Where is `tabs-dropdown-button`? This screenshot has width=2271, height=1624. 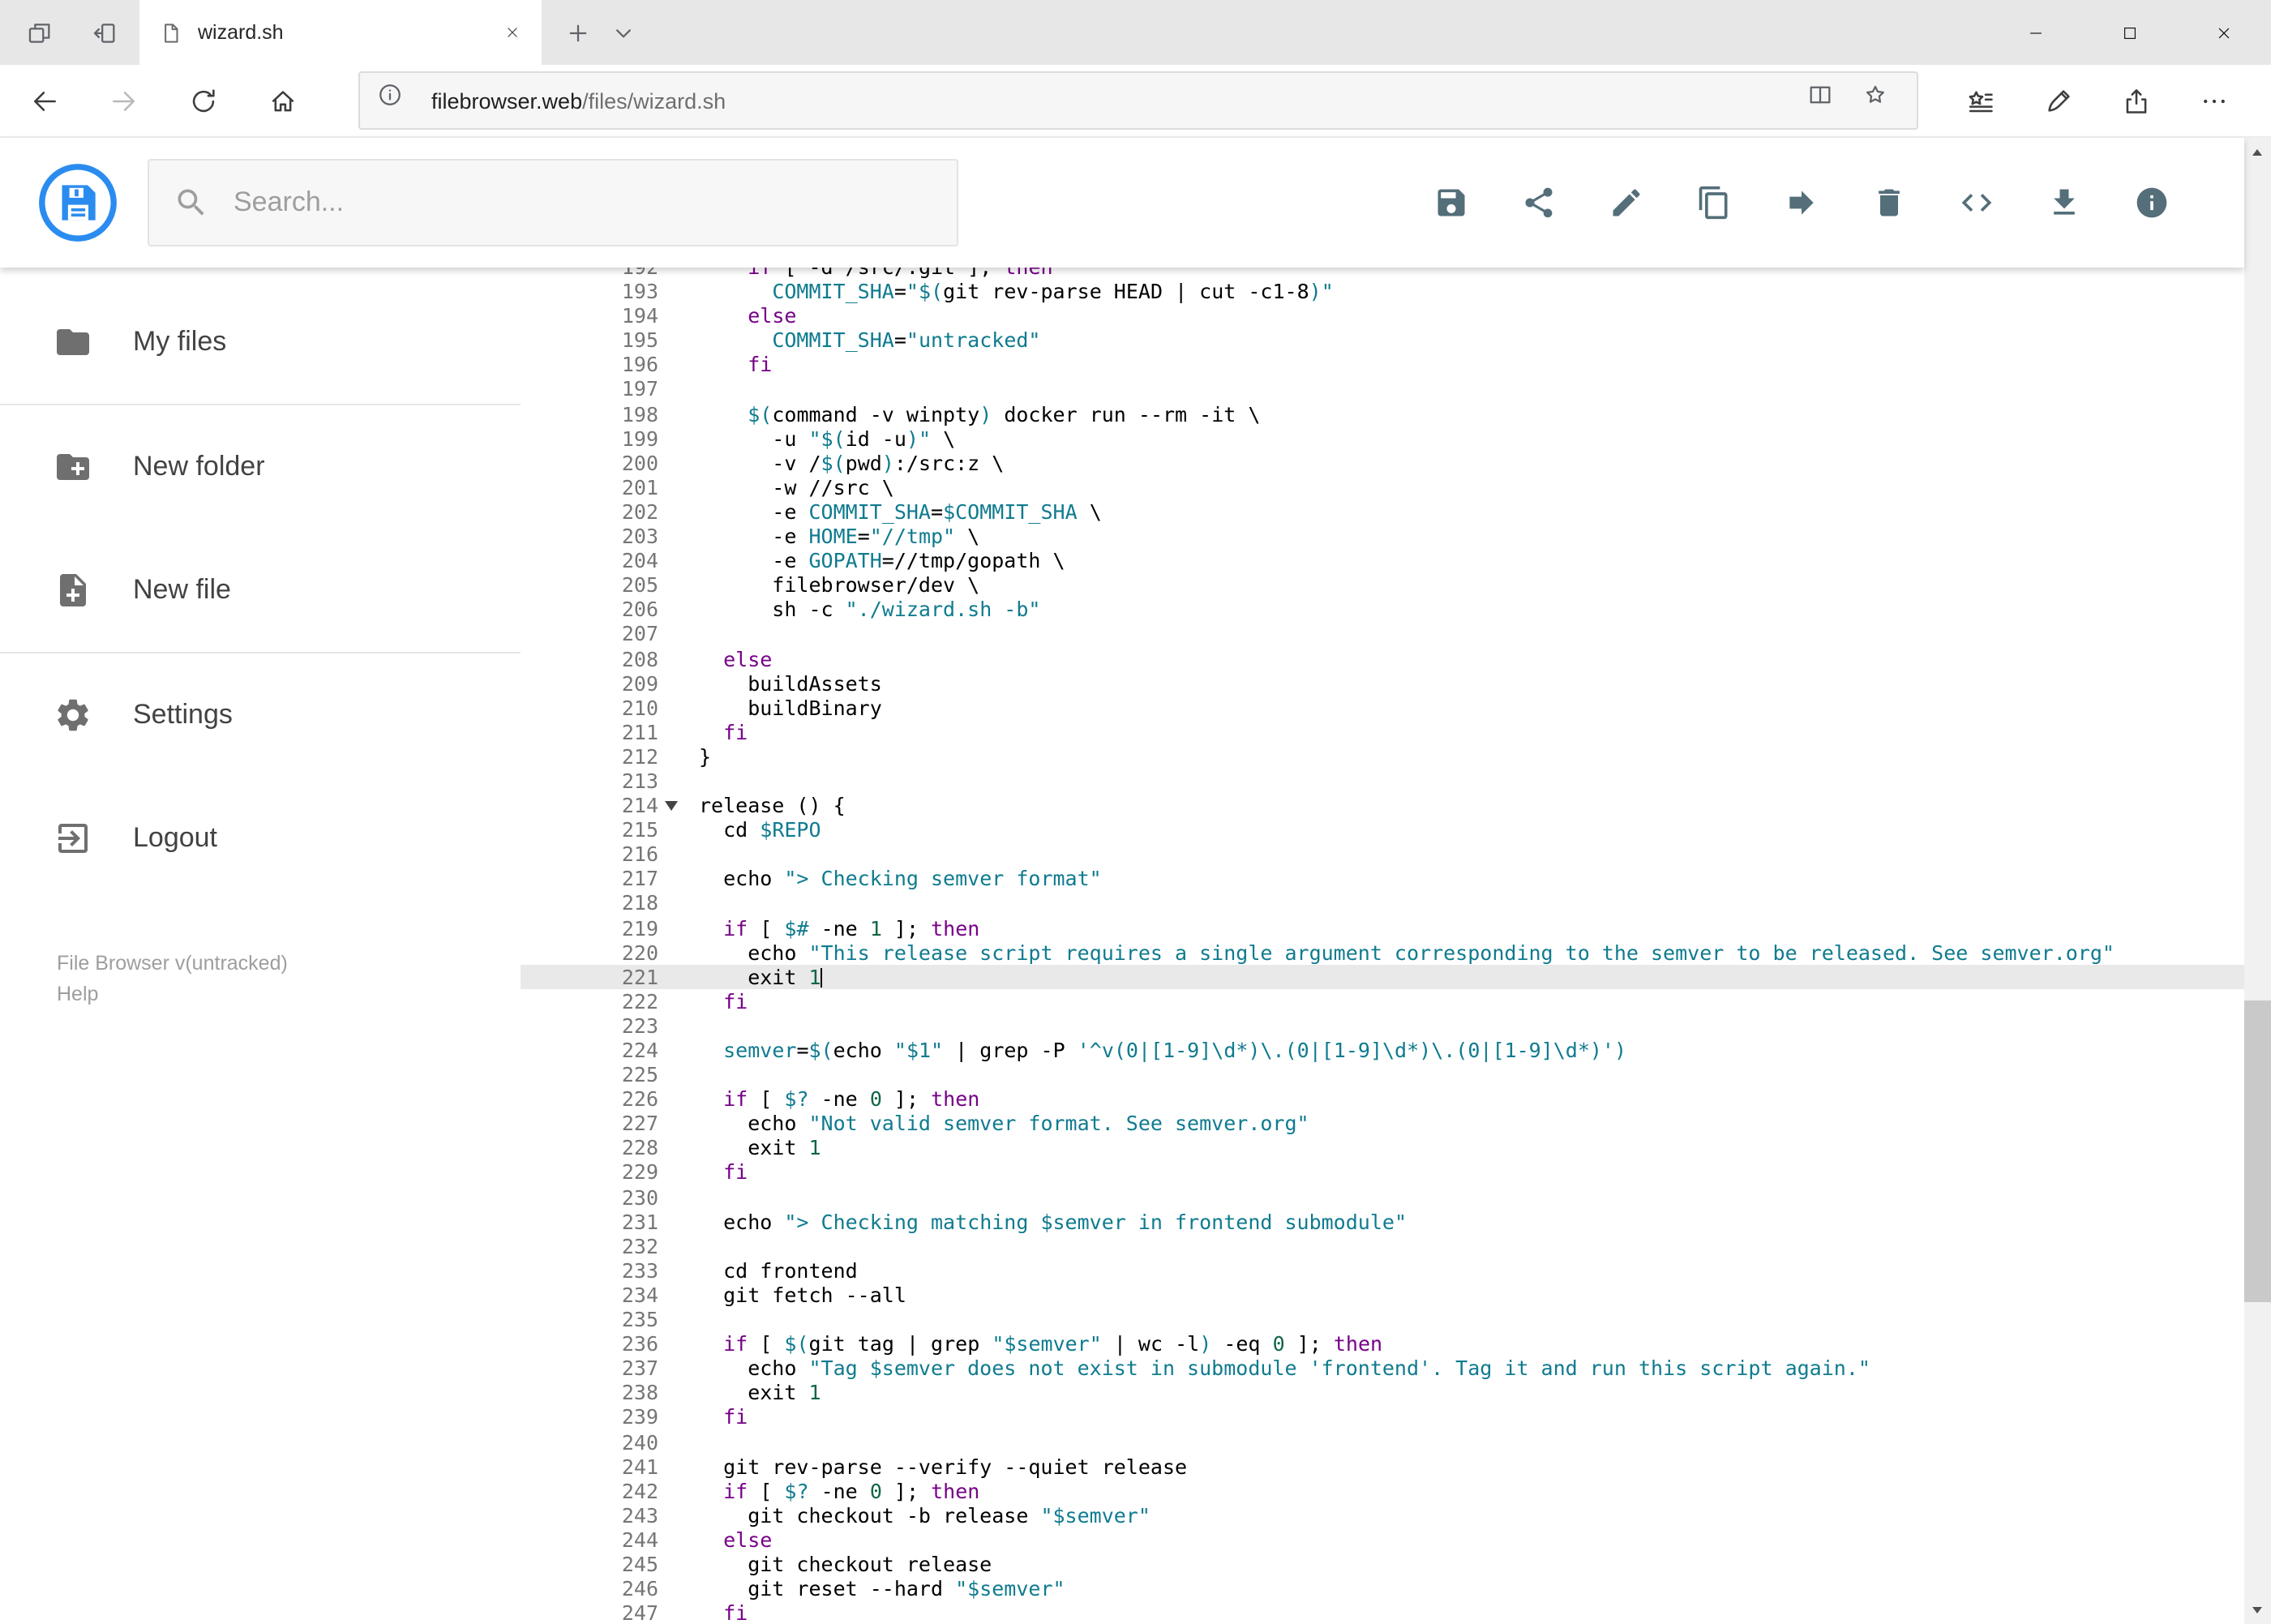 tabs-dropdown-button is located at coordinates (622, 33).